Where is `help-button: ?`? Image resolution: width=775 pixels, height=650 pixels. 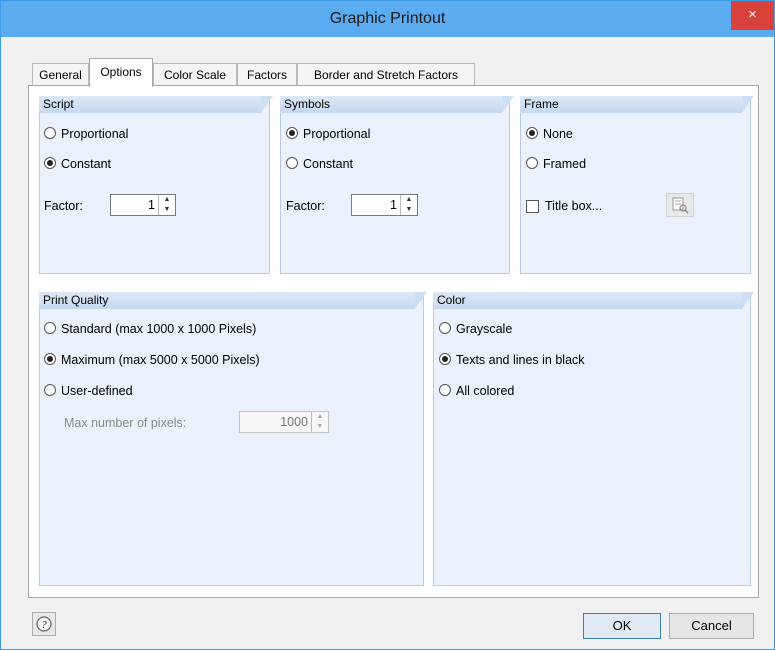
help-button: ? is located at coordinates (44, 624).